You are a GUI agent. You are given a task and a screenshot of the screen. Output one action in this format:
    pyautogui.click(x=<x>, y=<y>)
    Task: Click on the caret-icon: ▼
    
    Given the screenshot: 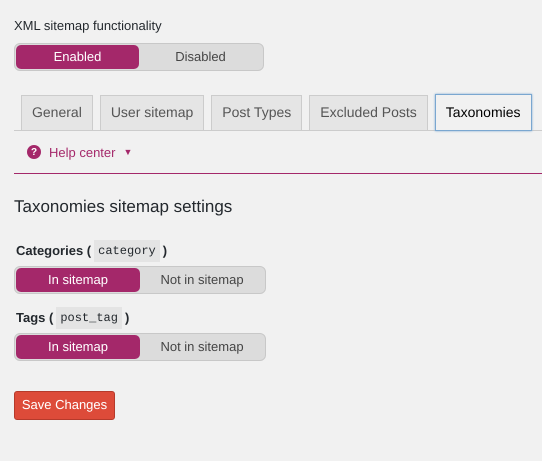 What is the action you would take?
    pyautogui.click(x=127, y=152)
    